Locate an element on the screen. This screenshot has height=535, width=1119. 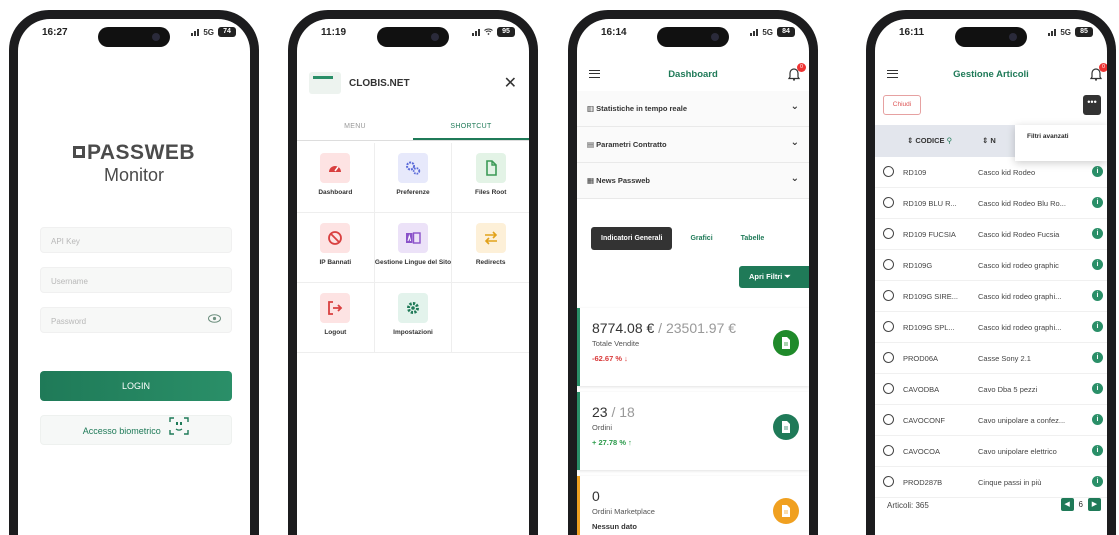
network-label: 5G is located at coordinates (767, 32).